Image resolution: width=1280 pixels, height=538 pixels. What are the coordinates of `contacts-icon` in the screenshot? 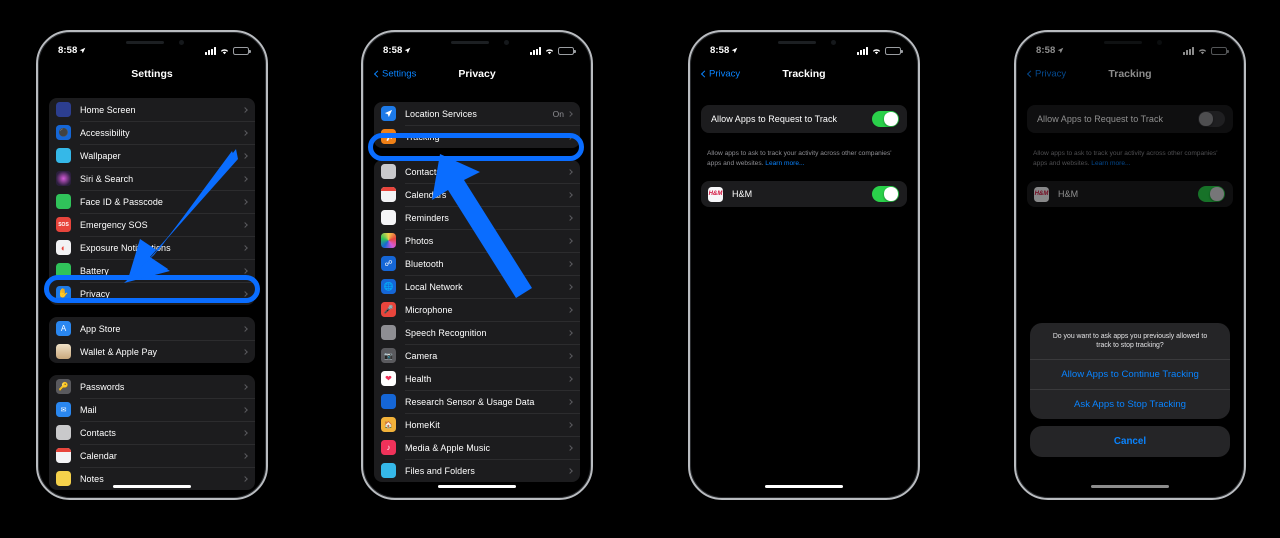 It's located at (388, 171).